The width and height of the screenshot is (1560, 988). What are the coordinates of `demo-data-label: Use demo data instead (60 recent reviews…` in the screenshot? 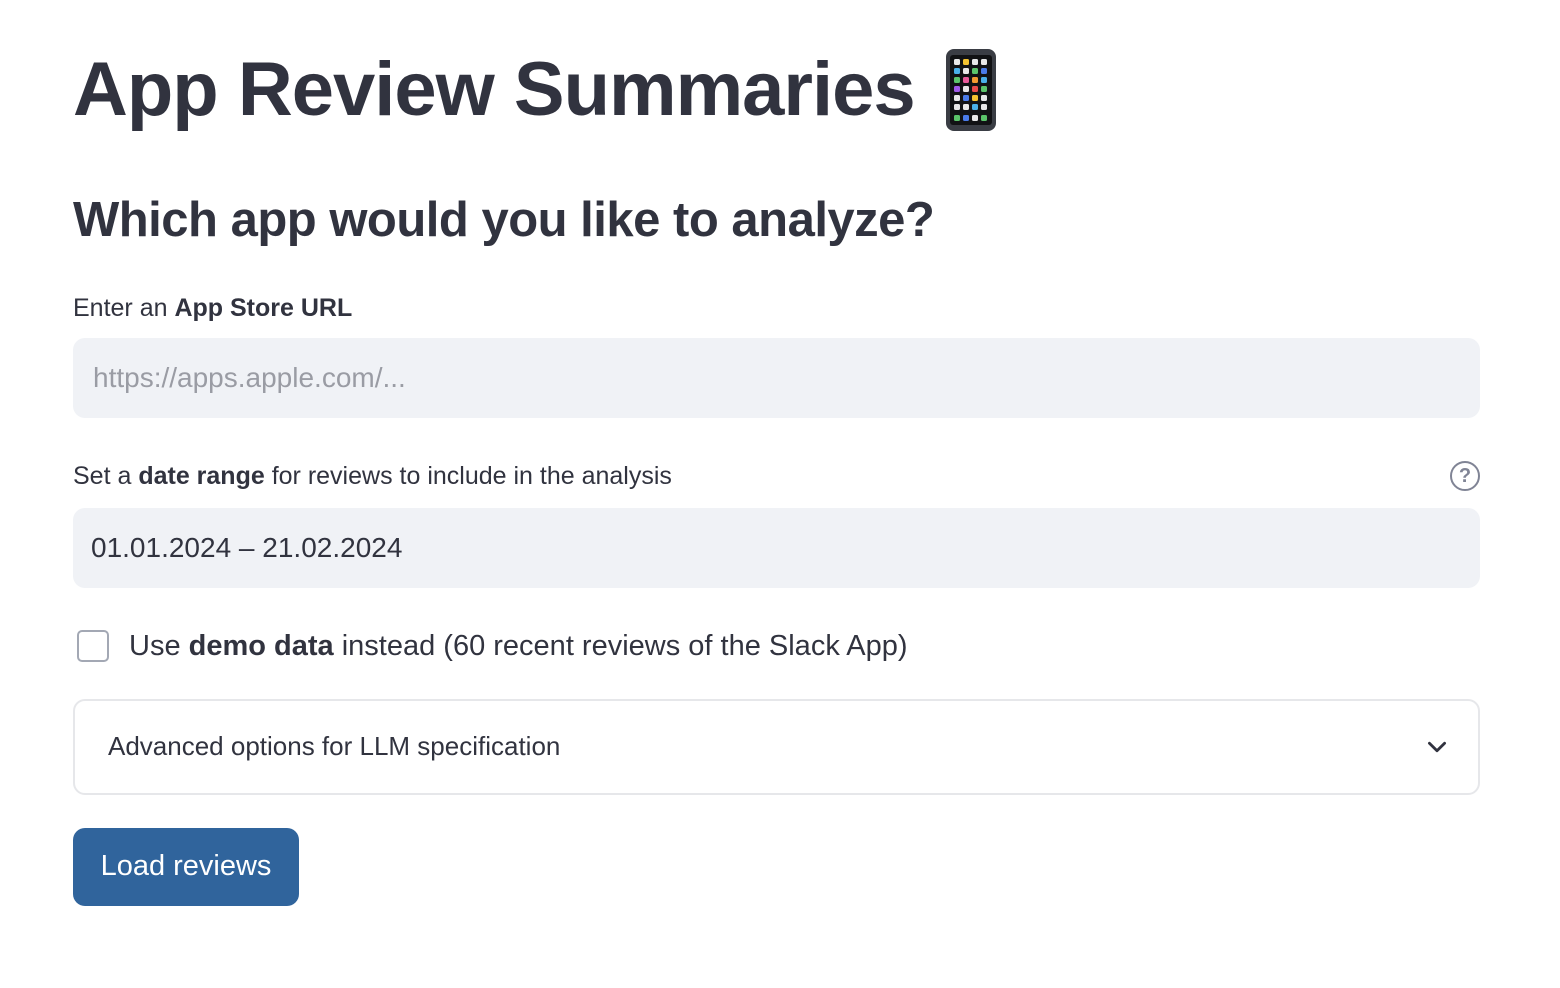 It's located at (518, 646).